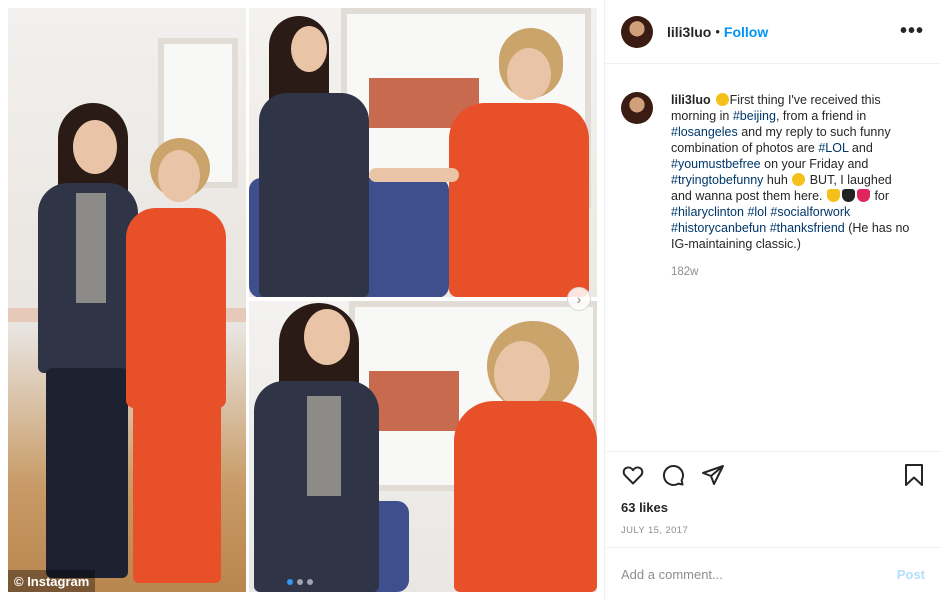  I want to click on hashtag-link: #lol, so click(756, 212).